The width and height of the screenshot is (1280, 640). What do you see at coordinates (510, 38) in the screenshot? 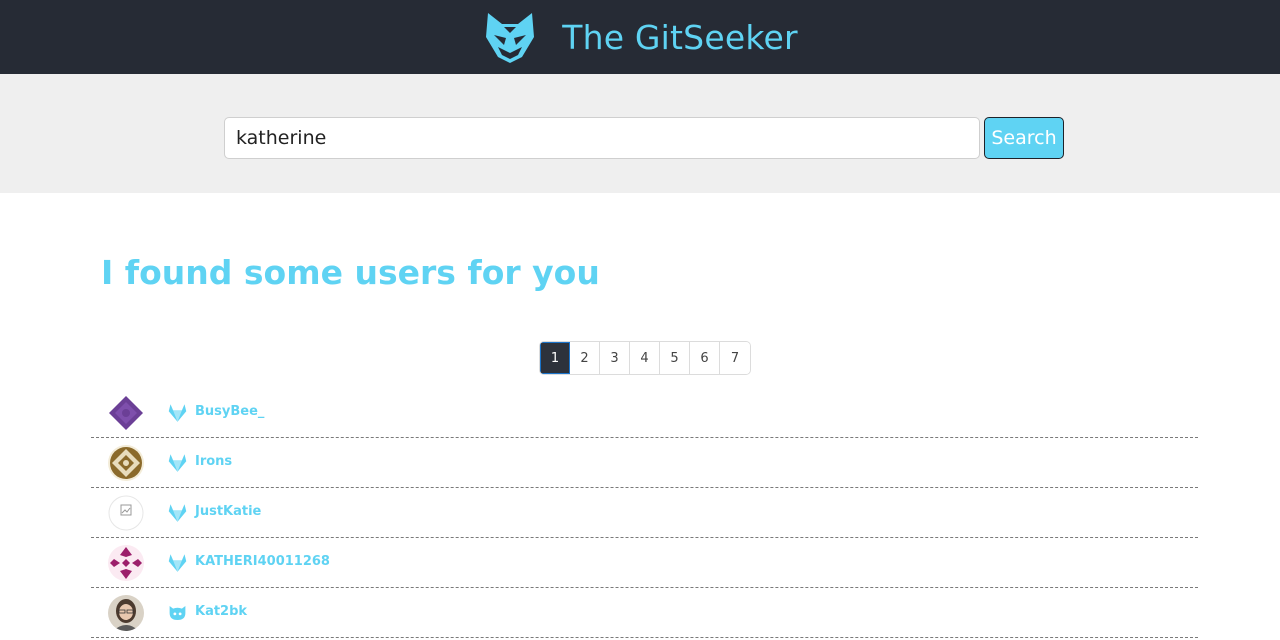
I see `fox-mask-icon` at bounding box center [510, 38].